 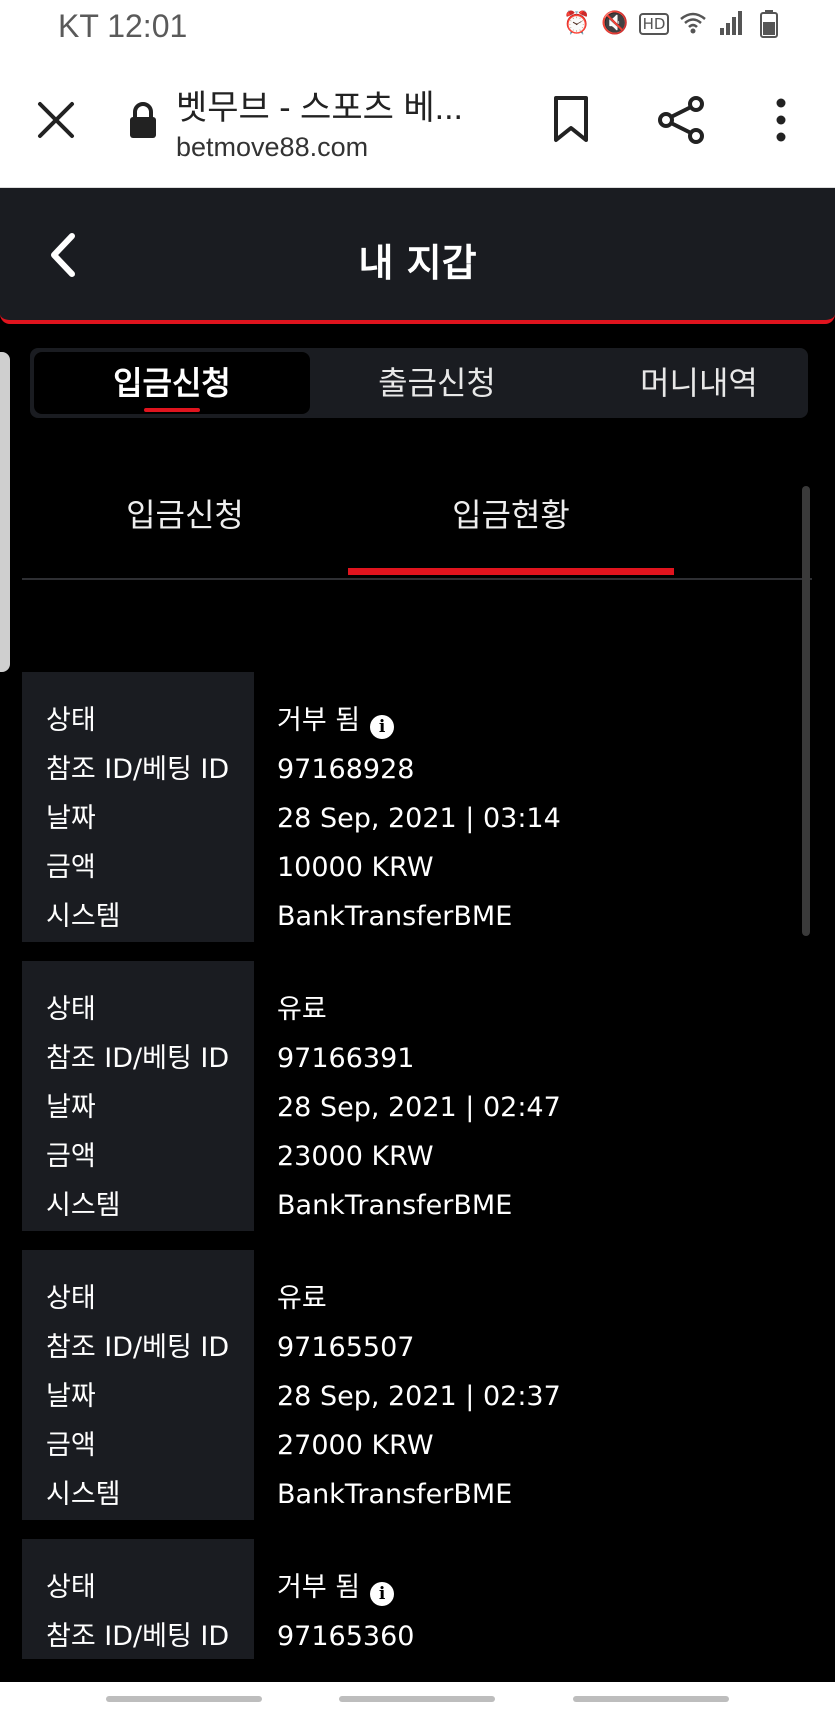 What do you see at coordinates (769, 24) in the screenshot?
I see `battery-icon` at bounding box center [769, 24].